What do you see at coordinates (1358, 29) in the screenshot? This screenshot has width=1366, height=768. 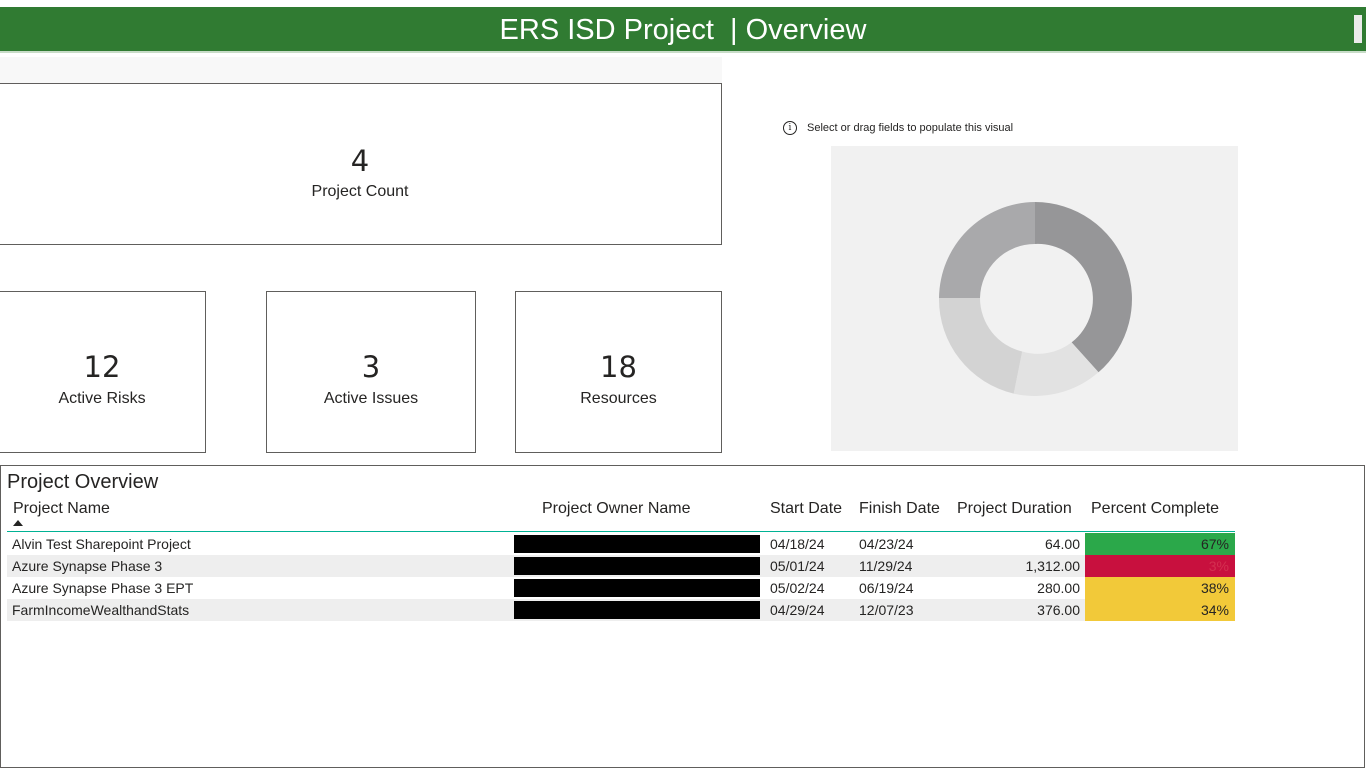 I see `scroll-handle` at bounding box center [1358, 29].